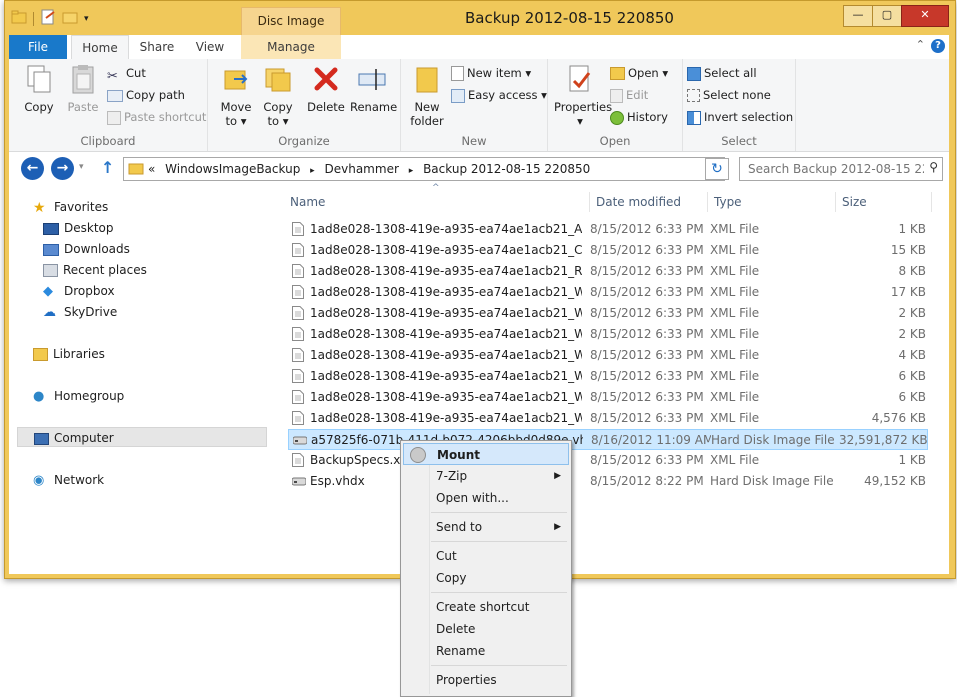 The image size is (957, 697). Describe the element at coordinates (486, 578) in the screenshot. I see `menu-item-copy: Copy` at that location.